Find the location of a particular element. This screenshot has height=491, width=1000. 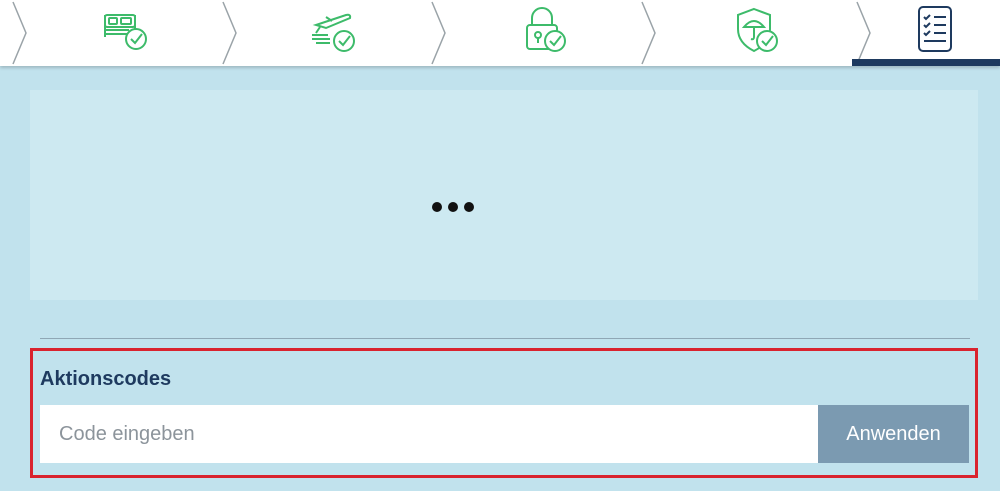

loading-dots-icon is located at coordinates (453, 207).